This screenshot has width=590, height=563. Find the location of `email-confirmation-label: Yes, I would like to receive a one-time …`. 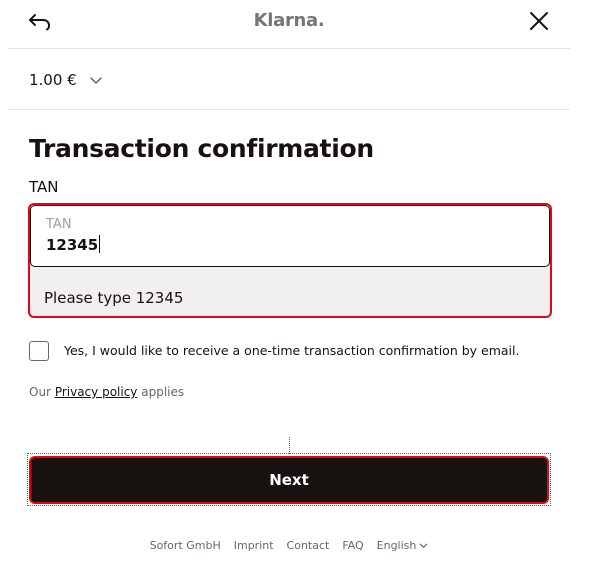

email-confirmation-label: Yes, I would like to receive a one-time … is located at coordinates (292, 350).